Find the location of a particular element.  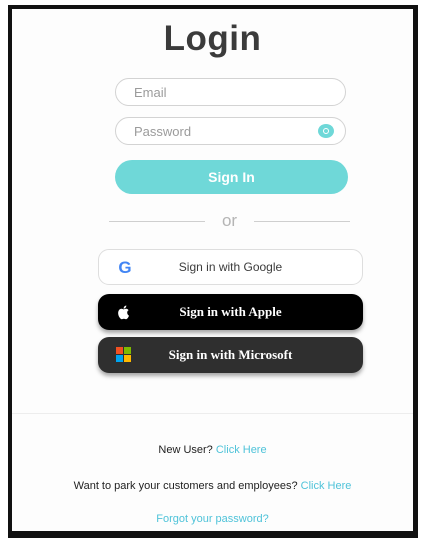

microsoft-signin-label: Sign in with Microsoft is located at coordinates (230, 354).